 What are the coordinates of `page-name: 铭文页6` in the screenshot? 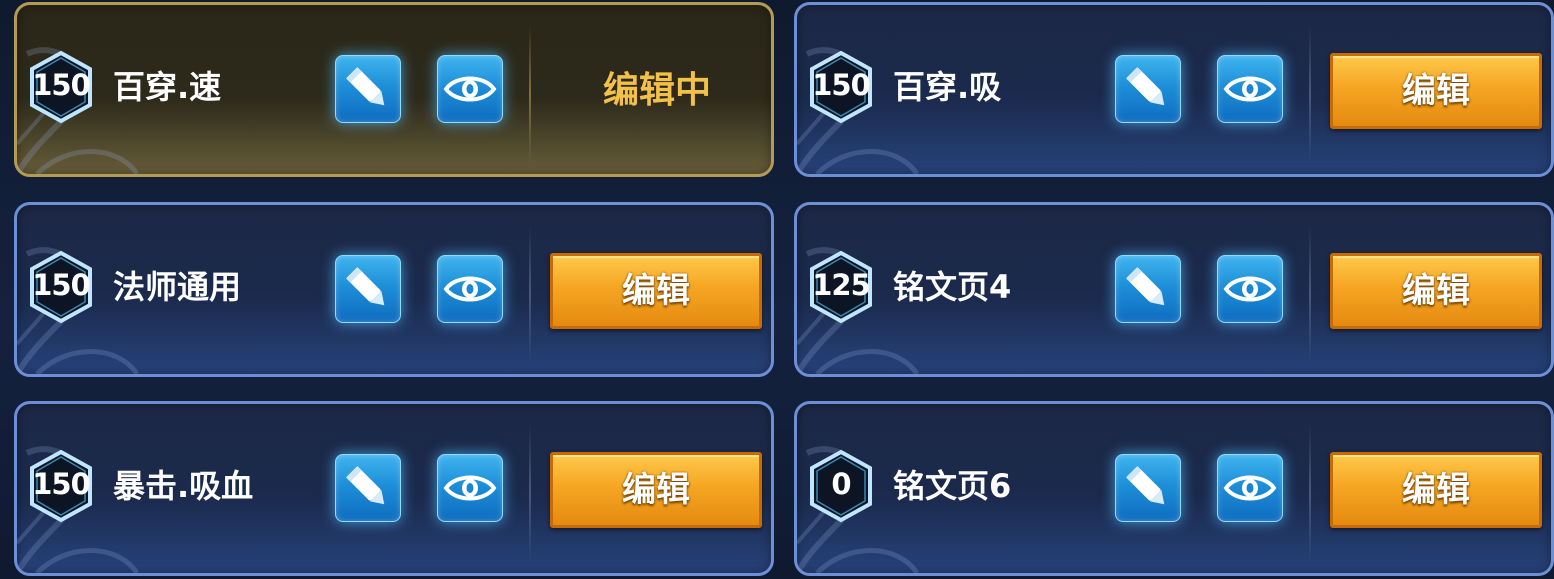 It's located at (952, 486).